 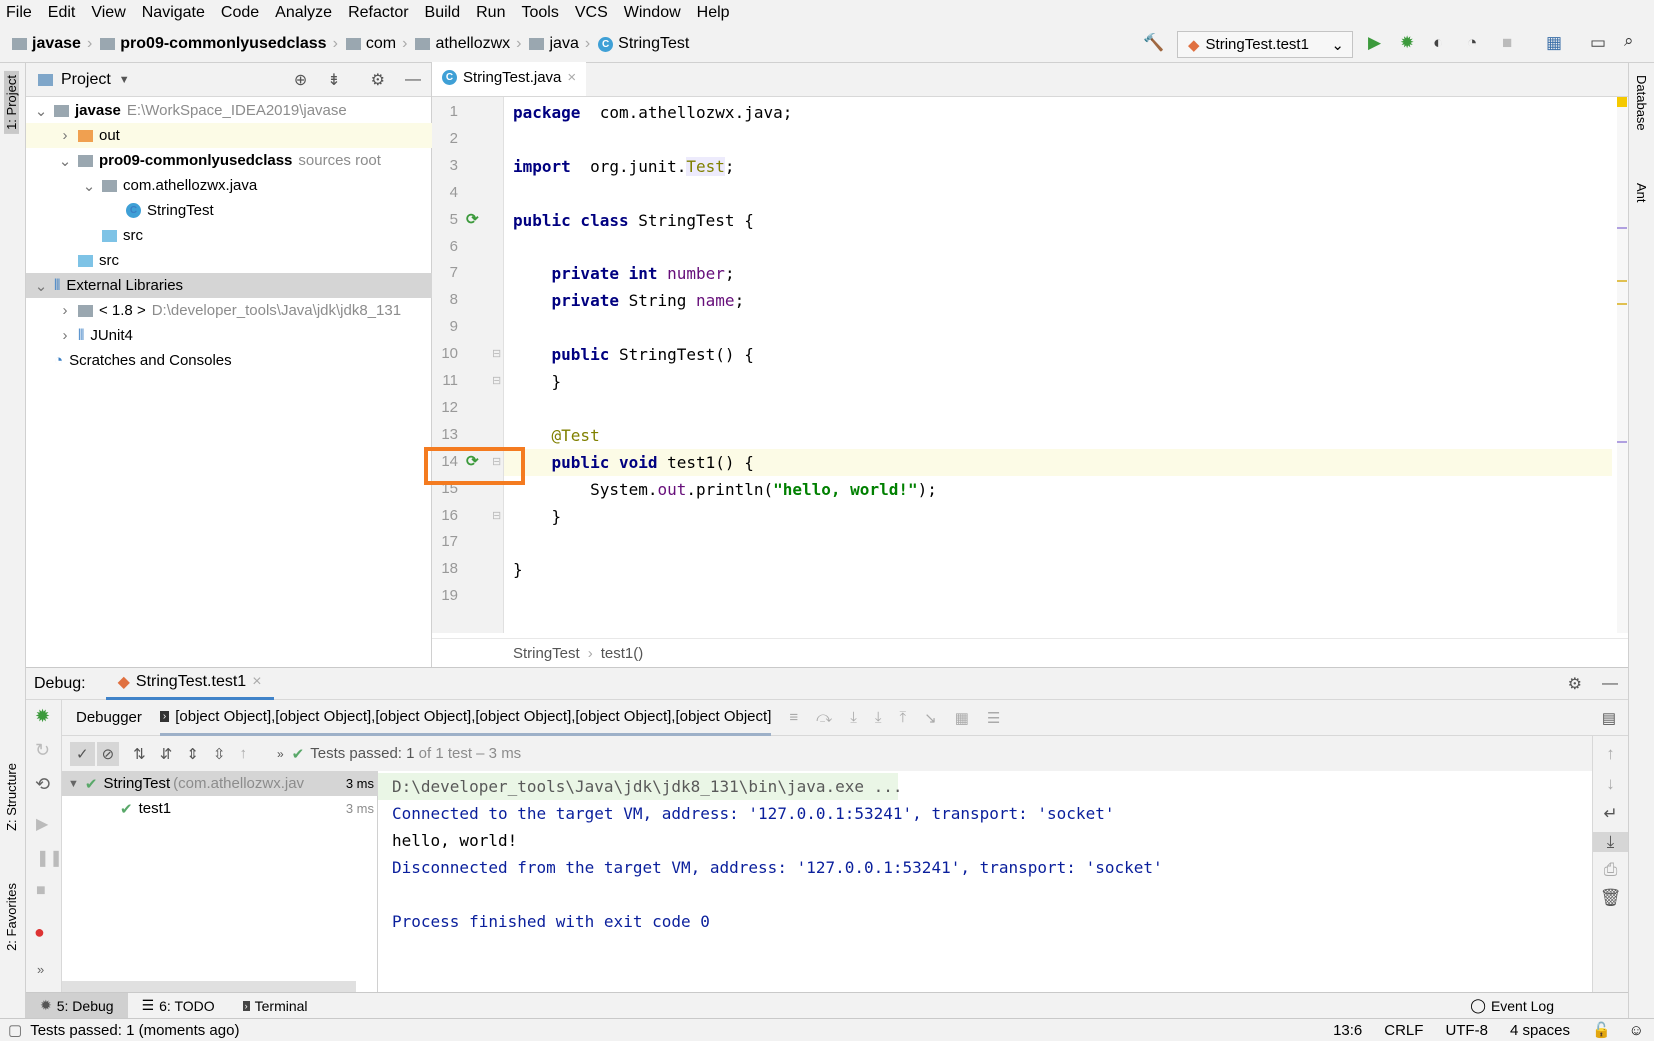 What do you see at coordinates (509, 79) in the screenshot?
I see `editor-tab-stringtest: C StringTest.java ×` at bounding box center [509, 79].